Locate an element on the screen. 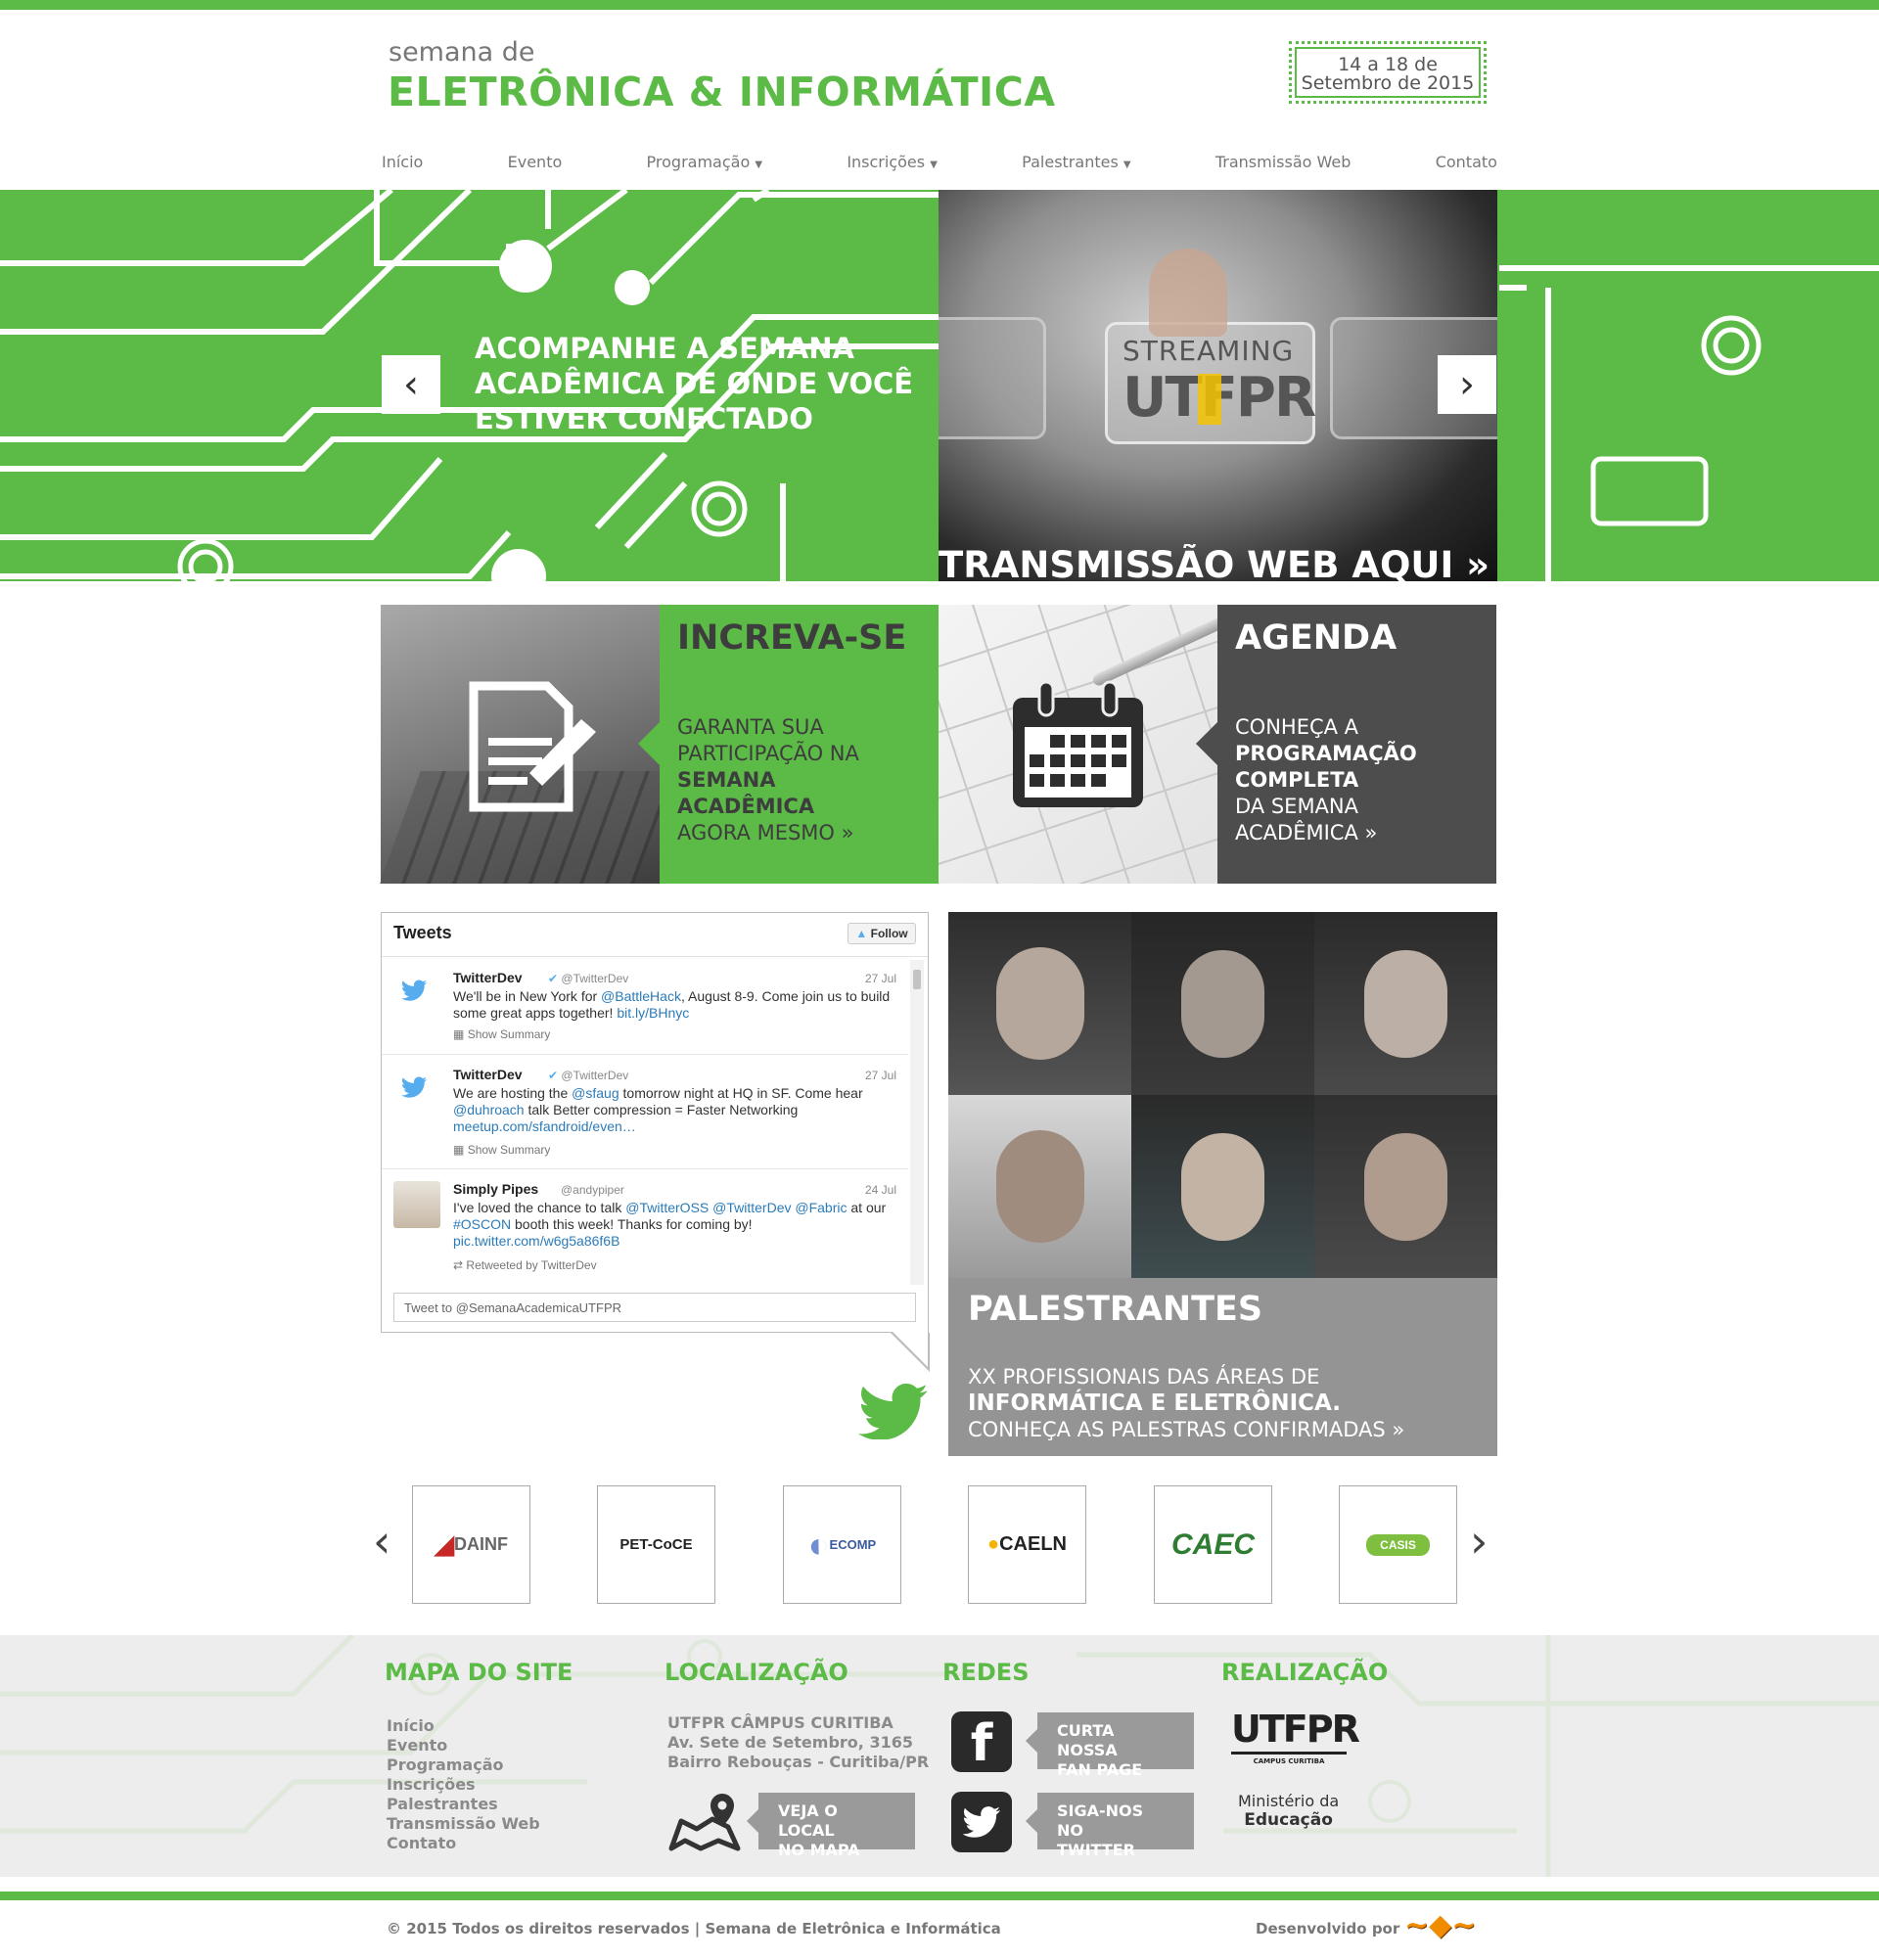  developer-logo: ~◆~ is located at coordinates (1444, 1930).